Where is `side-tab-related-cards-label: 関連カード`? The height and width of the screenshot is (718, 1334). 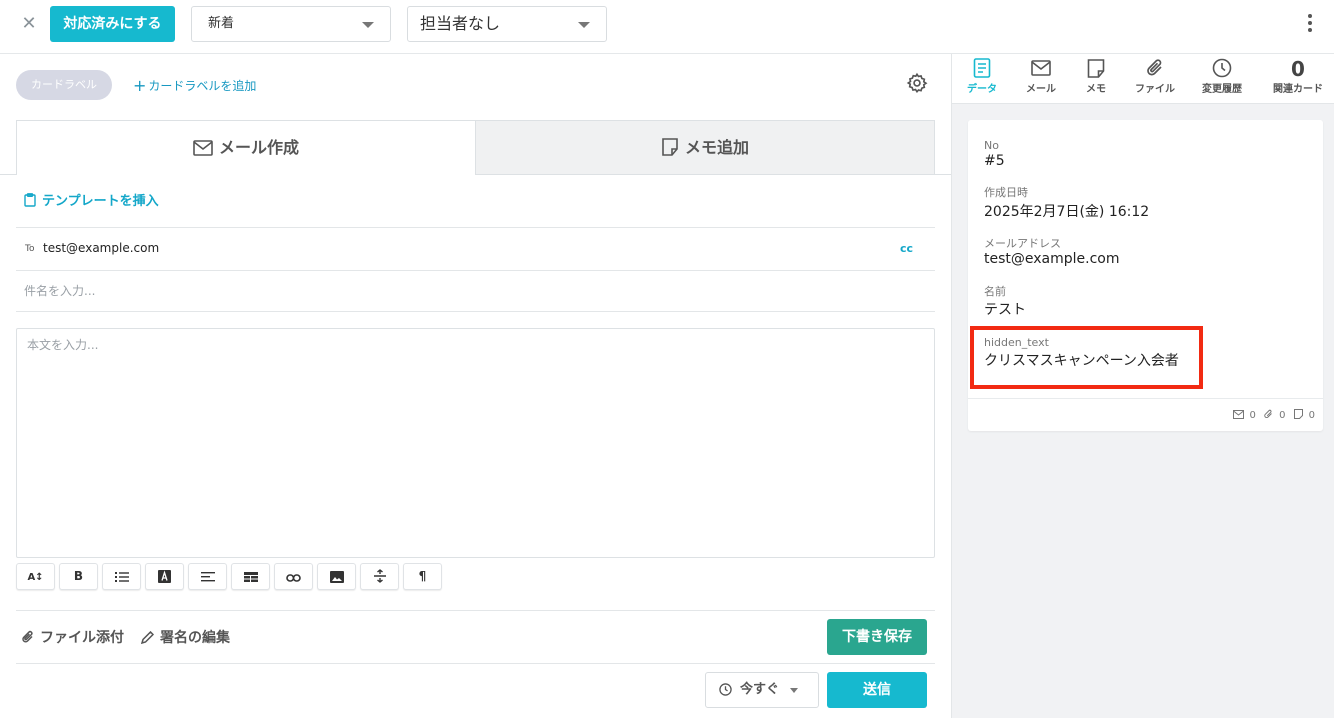 side-tab-related-cards-label: 関連カード is located at coordinates (1298, 89).